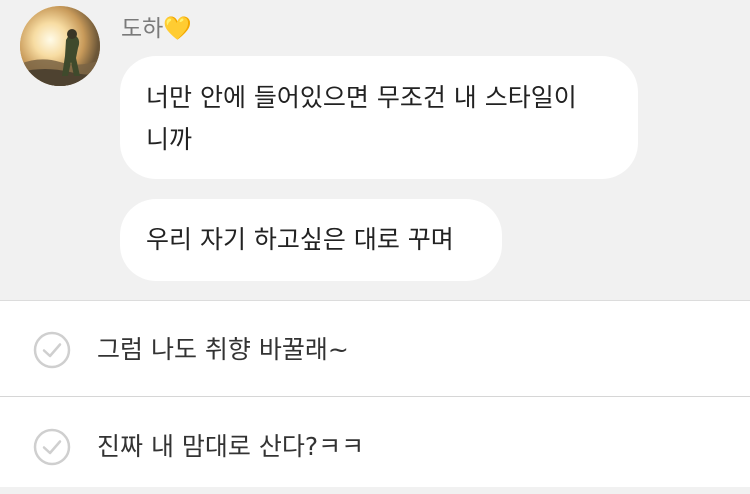 The height and width of the screenshot is (494, 750). Describe the element at coordinates (361, 97) in the screenshot. I see `message-text-line: 너만 안에 들어있으면 무조건 내 스타일이` at that location.